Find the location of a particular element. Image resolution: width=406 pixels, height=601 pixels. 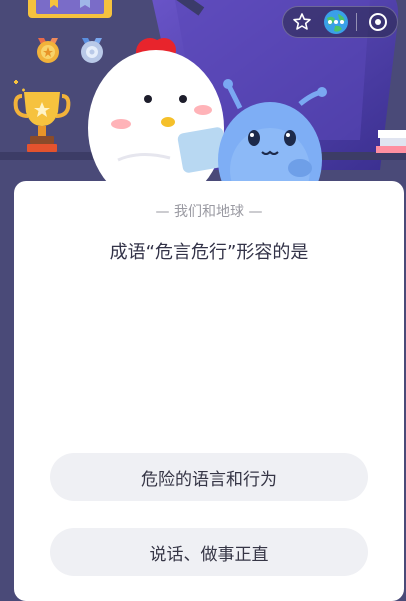

medal-icon is located at coordinates (70, 9).